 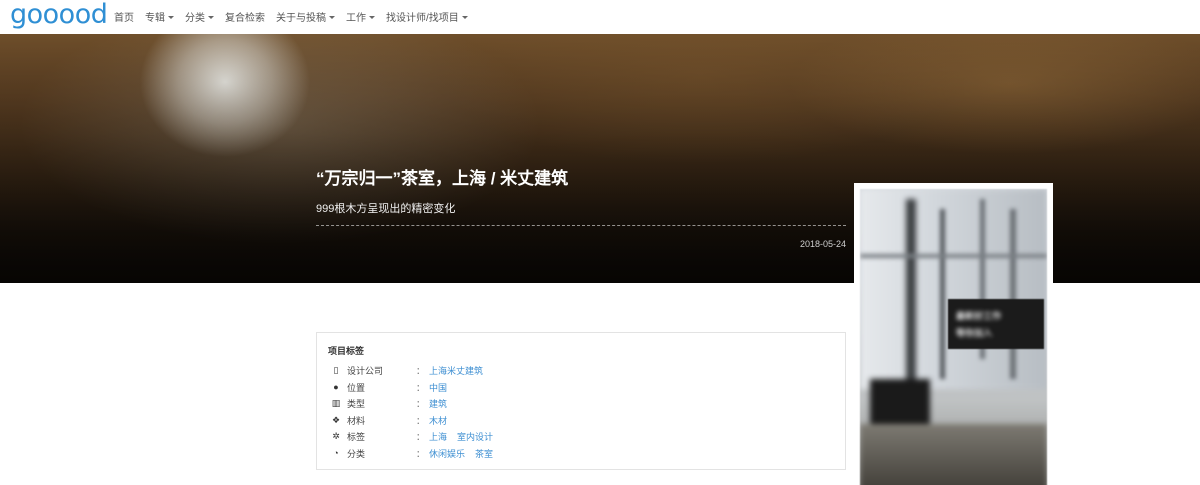 I want to click on nav-item-3: 复合检索, so click(x=245, y=16).